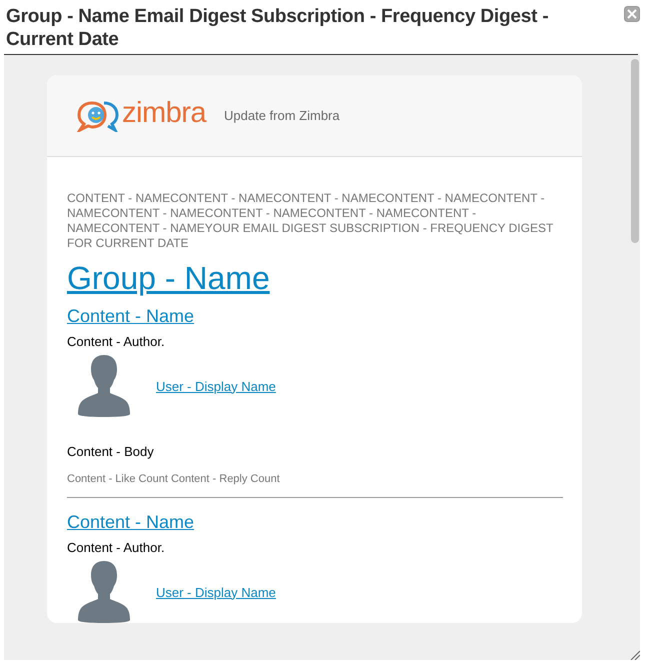  What do you see at coordinates (282, 115) in the screenshot?
I see `tagline: Update from Zimbra` at bounding box center [282, 115].